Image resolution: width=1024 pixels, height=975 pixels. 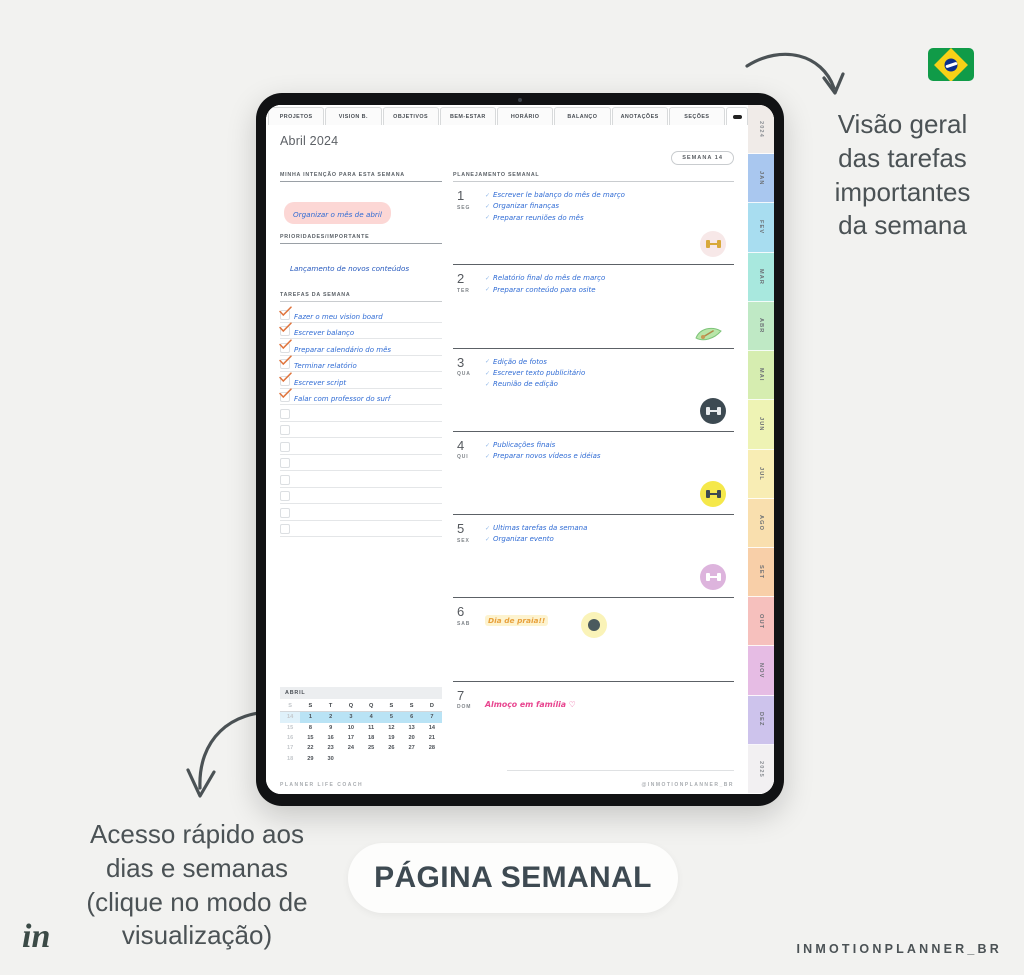 What do you see at coordinates (412, 738) in the screenshot?
I see `calendar-day-cell: 20` at bounding box center [412, 738].